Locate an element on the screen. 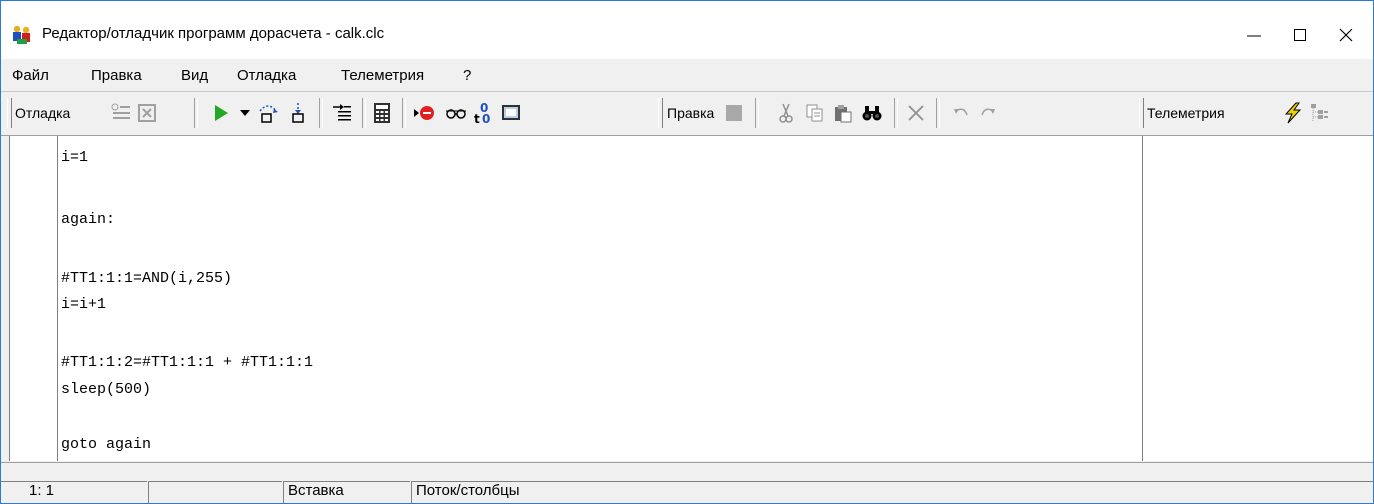 The image size is (1374, 504). minimize-button is located at coordinates (1254, 35).